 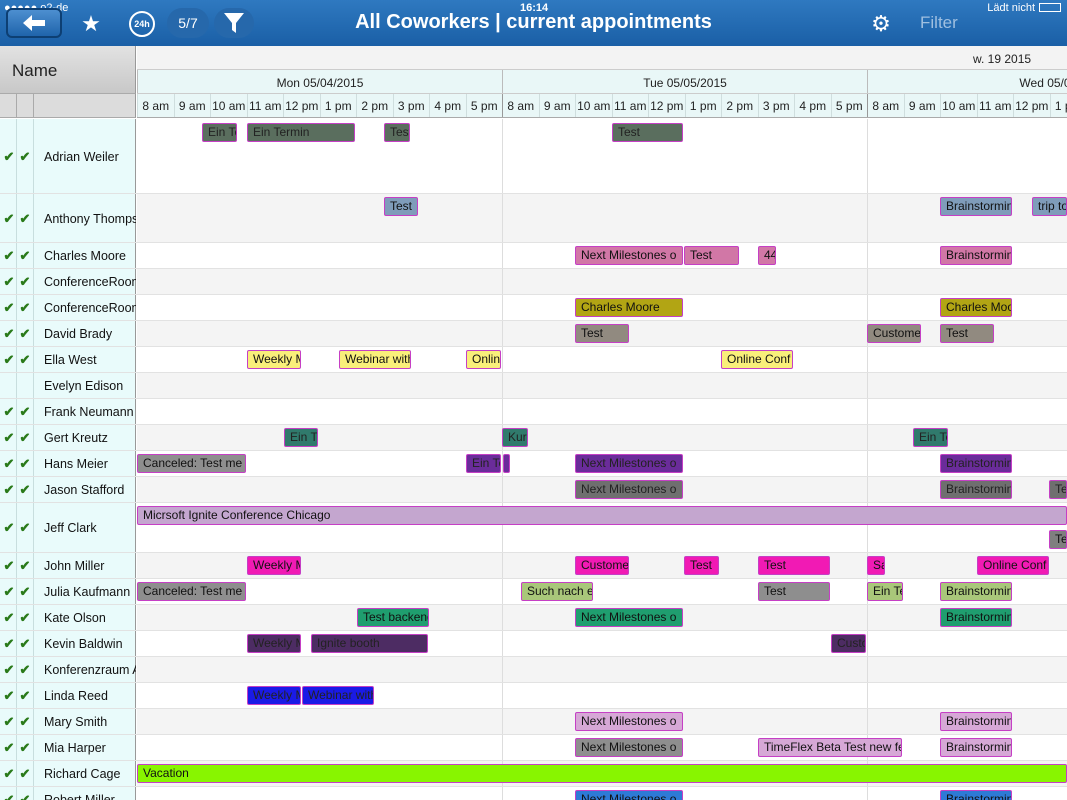 I want to click on appointment-block: Such nach einem, so click(x=557, y=591).